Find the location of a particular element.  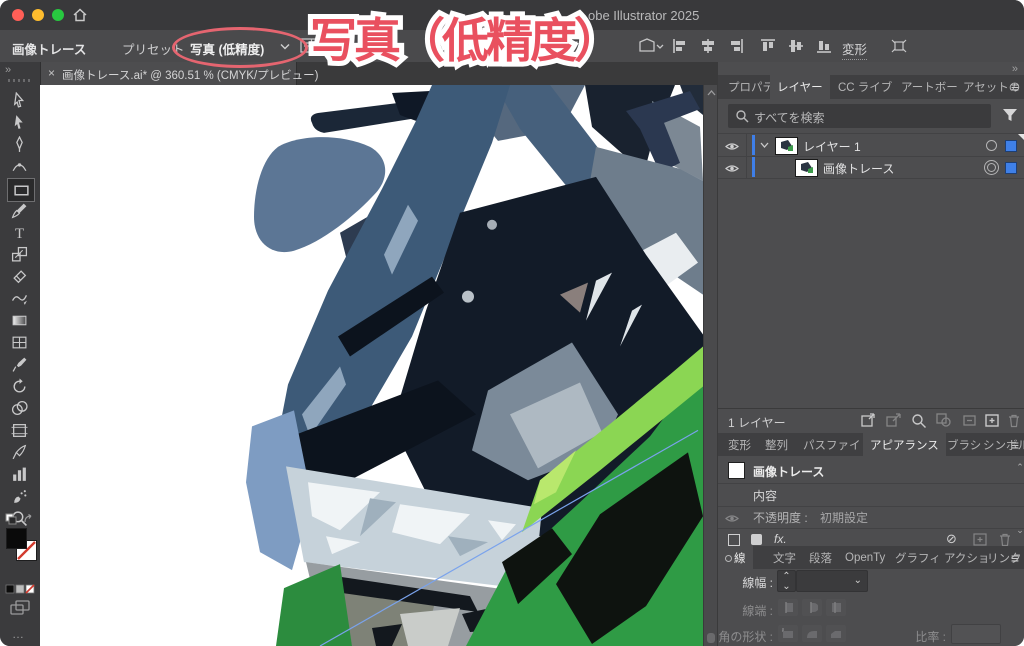

add-fill-icon is located at coordinates (756, 539).